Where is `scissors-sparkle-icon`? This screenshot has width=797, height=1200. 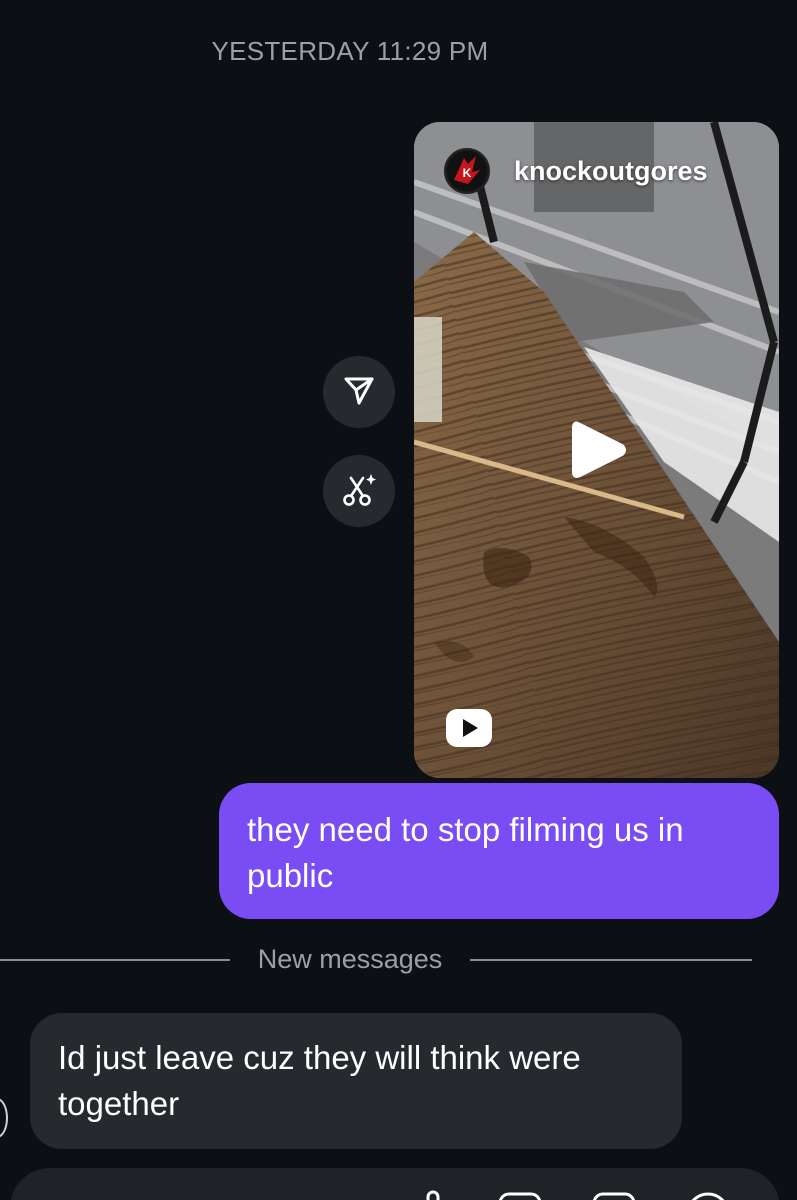 scissors-sparkle-icon is located at coordinates (359, 491).